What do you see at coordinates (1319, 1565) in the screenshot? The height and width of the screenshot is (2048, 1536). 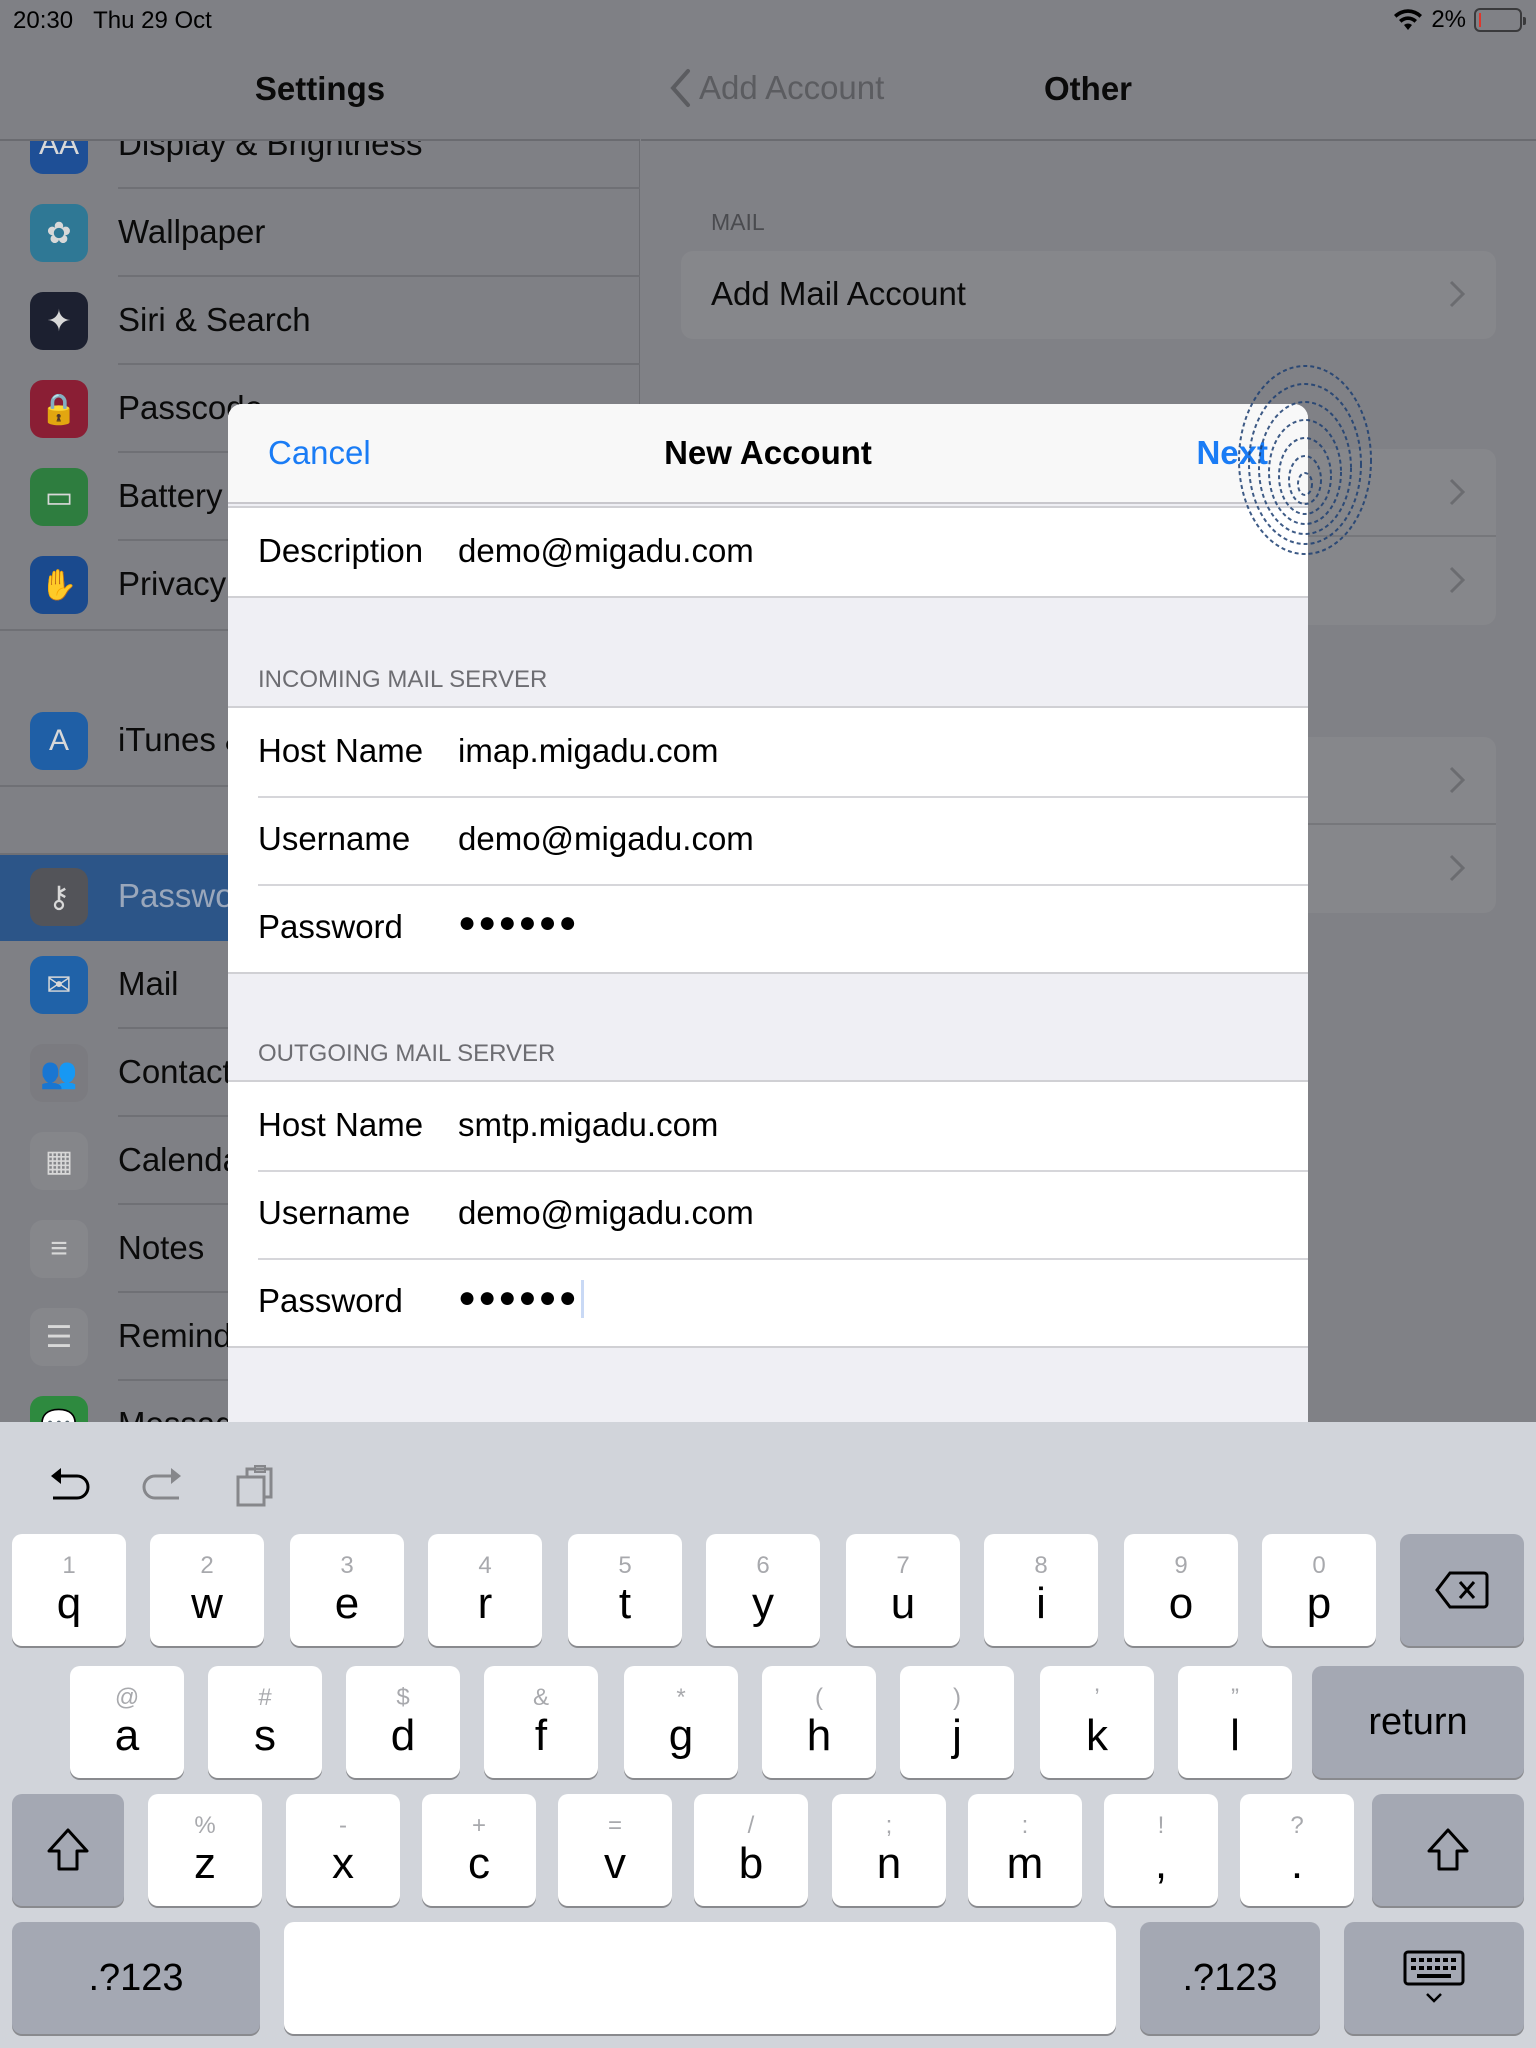 I see `key-alt-label: 0` at bounding box center [1319, 1565].